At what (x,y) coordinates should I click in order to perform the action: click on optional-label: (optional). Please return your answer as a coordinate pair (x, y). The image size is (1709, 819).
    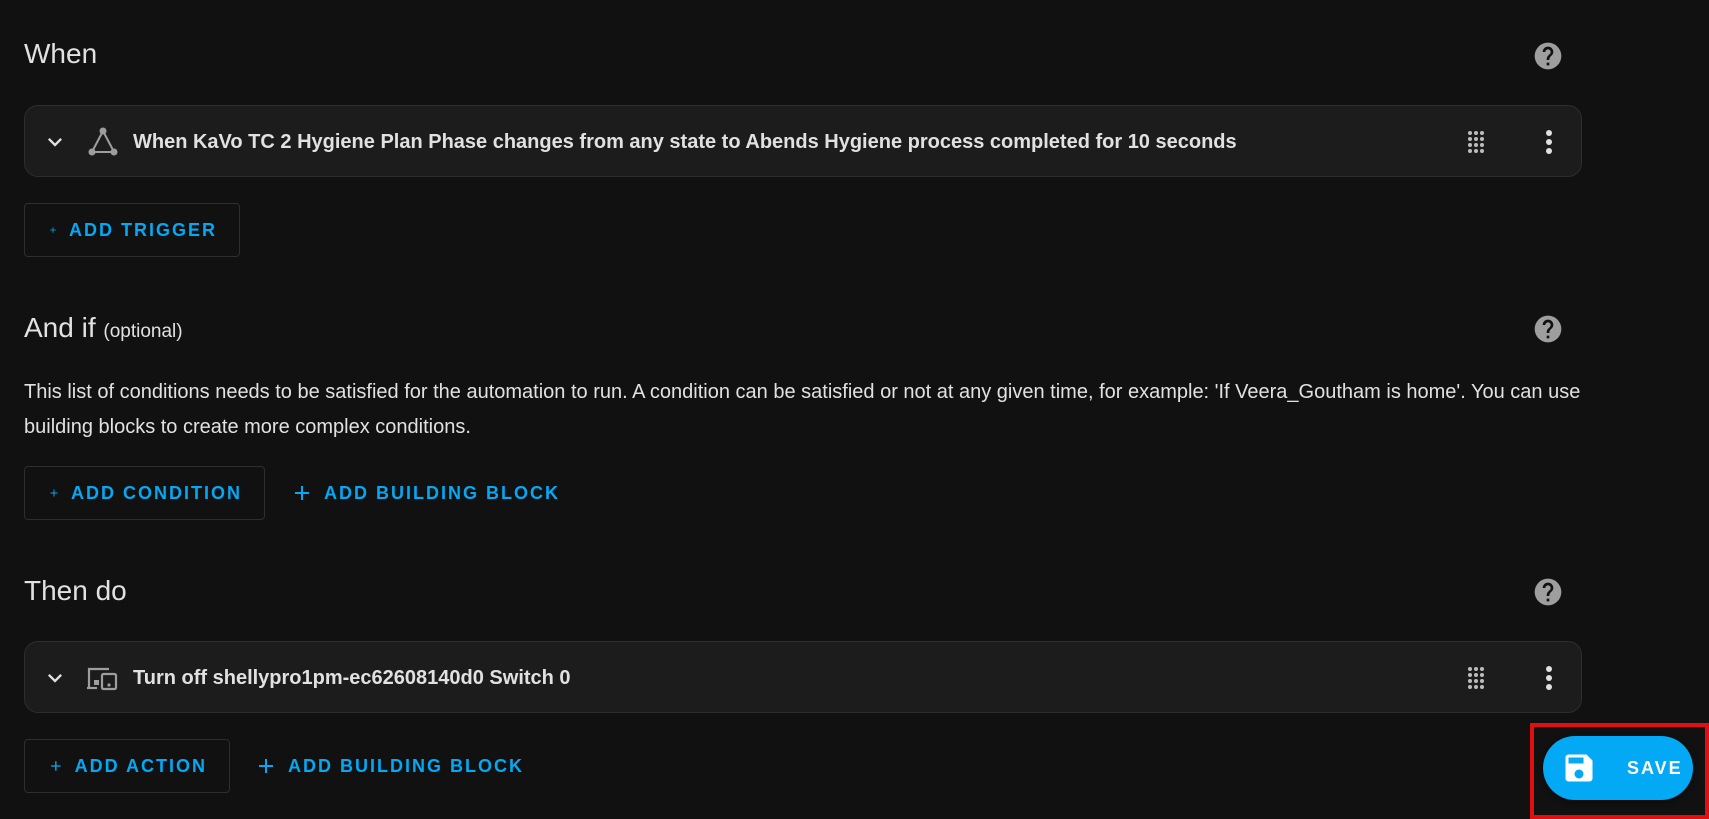
    Looking at the image, I should click on (143, 331).